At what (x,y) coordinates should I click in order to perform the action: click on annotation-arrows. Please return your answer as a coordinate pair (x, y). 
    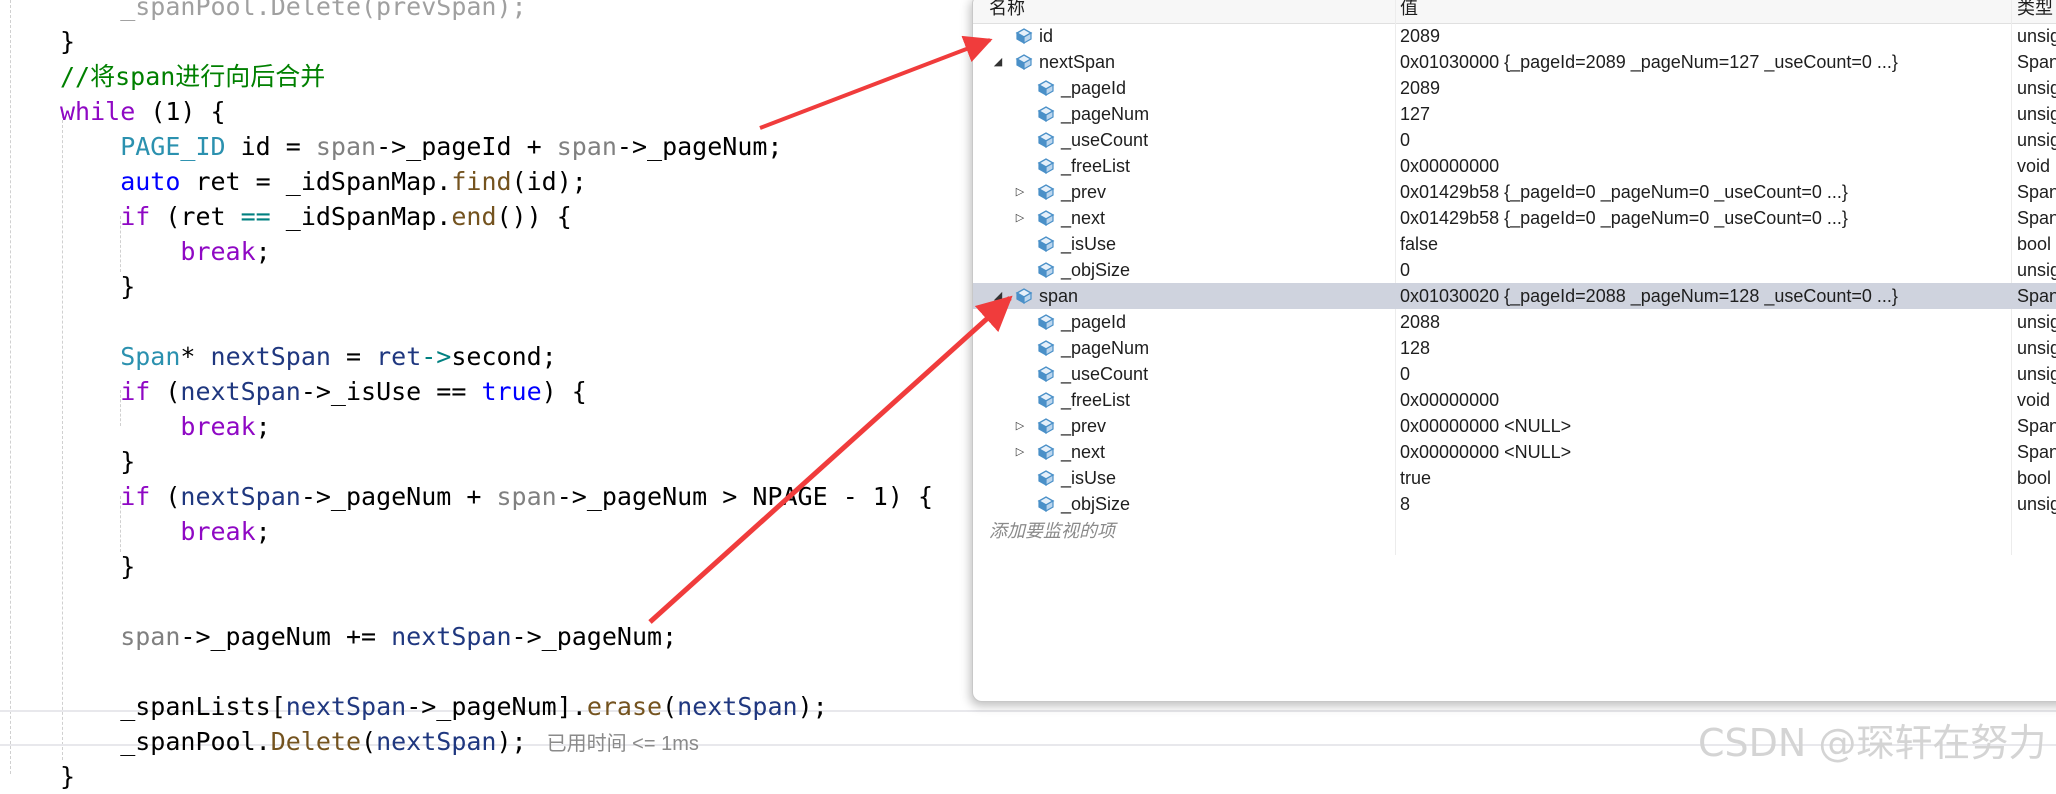
    Looking at the image, I should click on (830, 329).